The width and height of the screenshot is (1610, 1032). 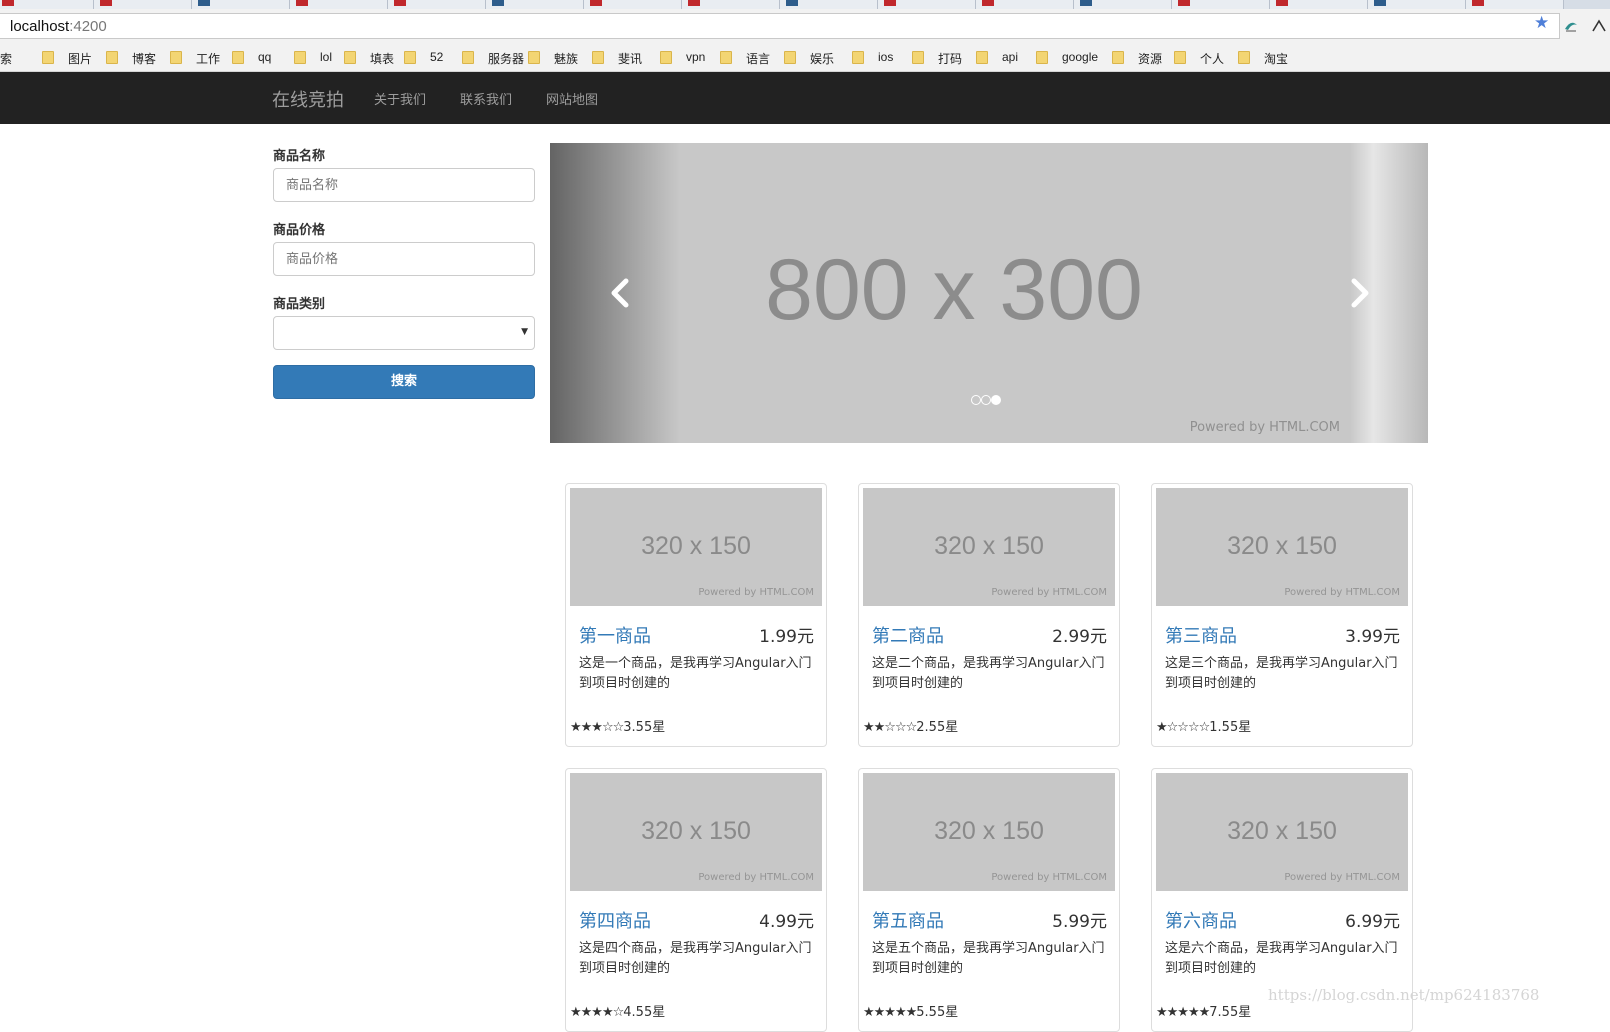 What do you see at coordinates (1360, 293) in the screenshot?
I see `chevron-right-icon` at bounding box center [1360, 293].